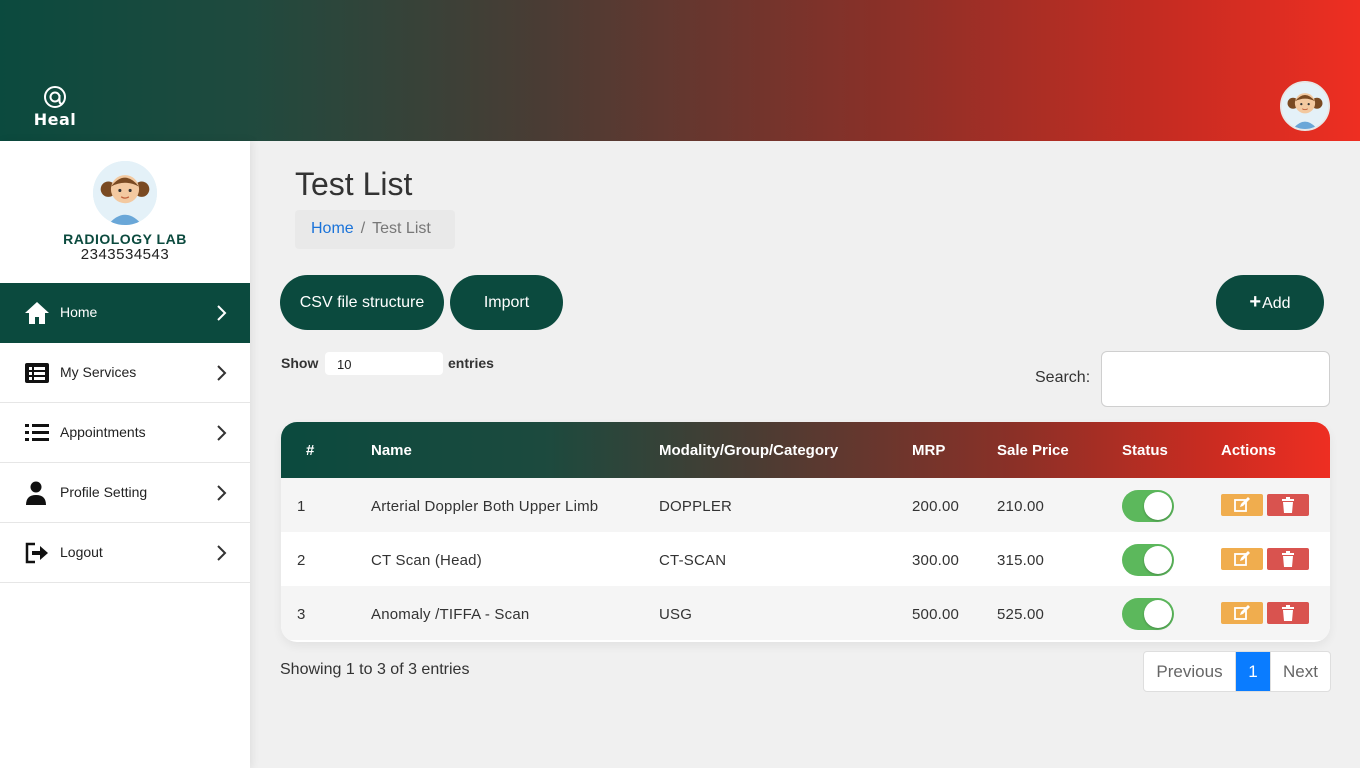 The height and width of the screenshot is (768, 1360). I want to click on lab-phone: 2343534543, so click(125, 254).